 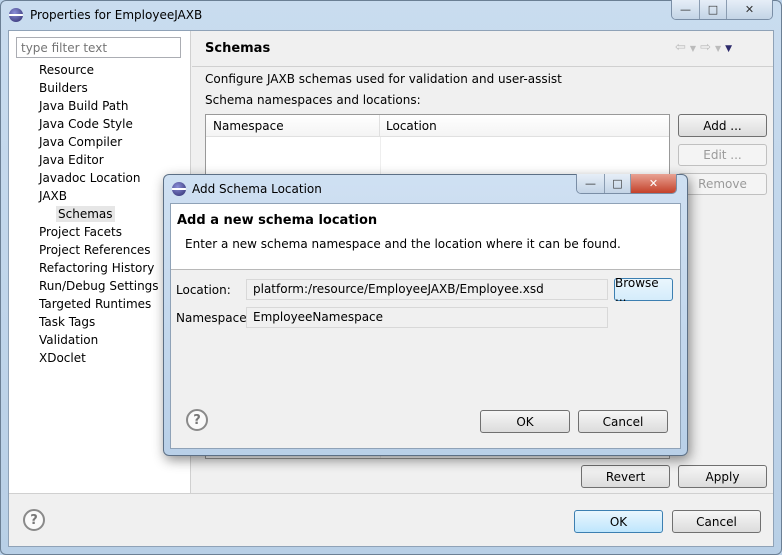 I want to click on ok-button: OK, so click(x=618, y=521).